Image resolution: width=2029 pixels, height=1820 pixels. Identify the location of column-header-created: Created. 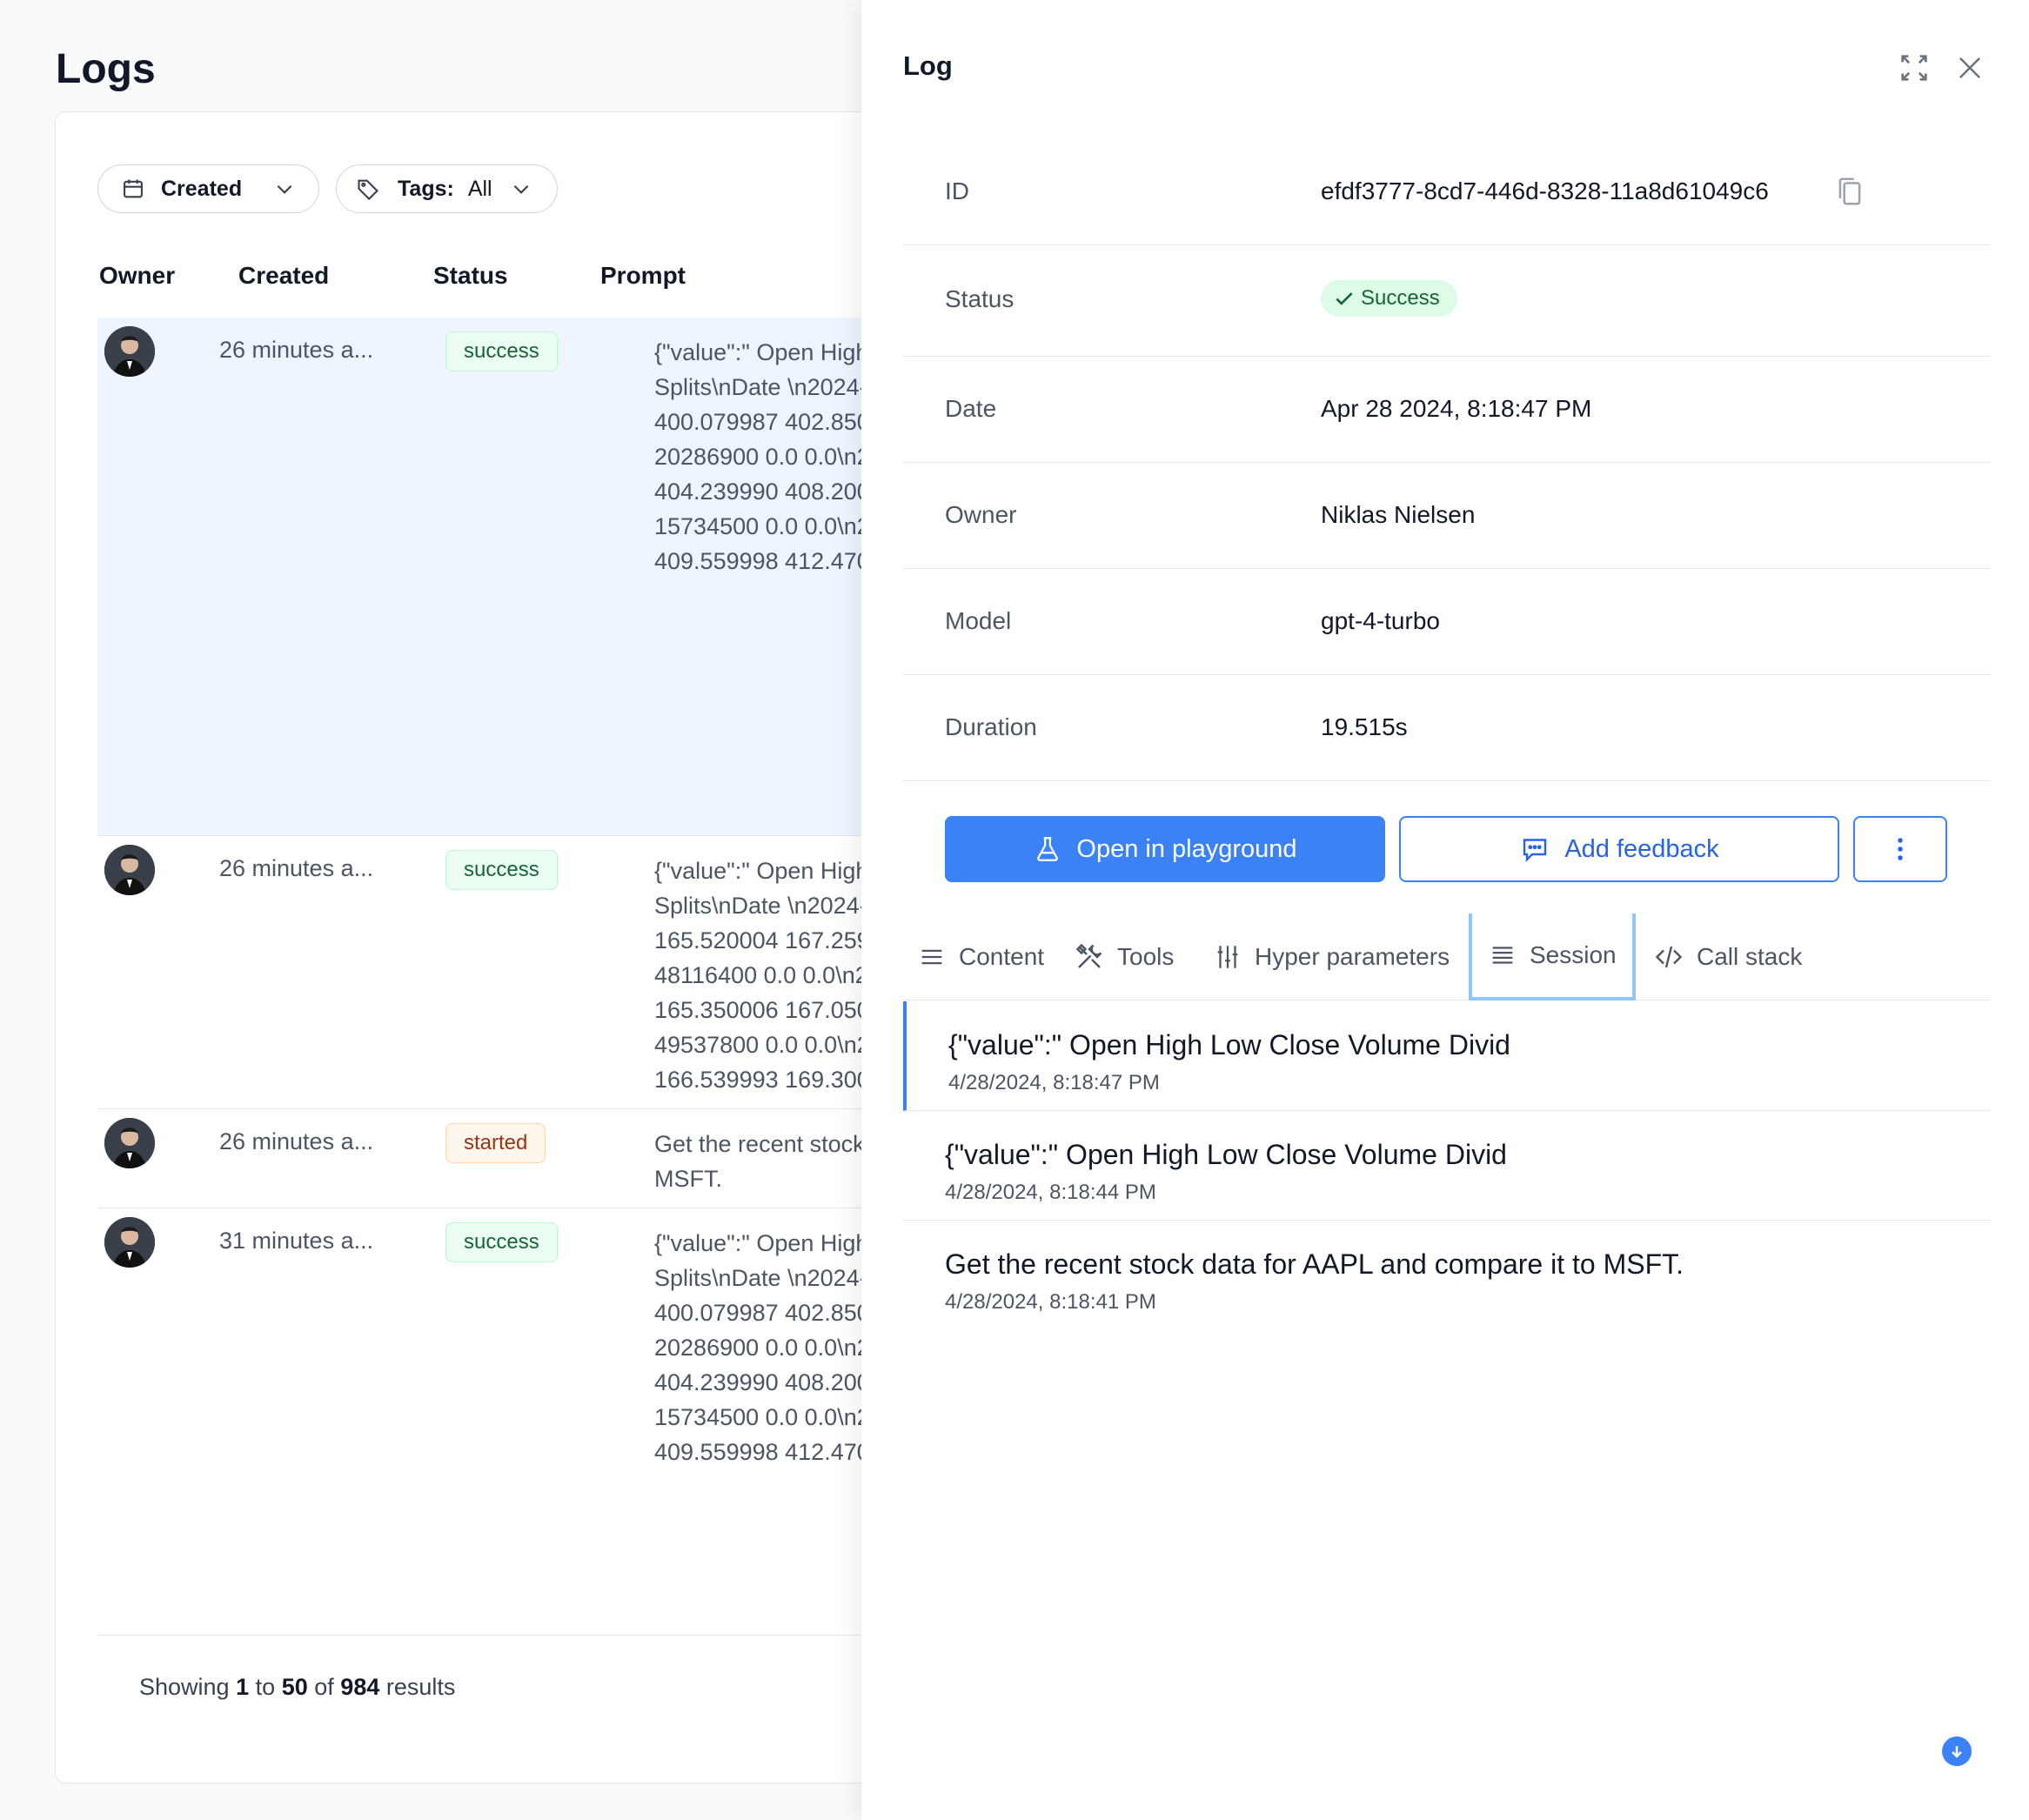
(283, 276).